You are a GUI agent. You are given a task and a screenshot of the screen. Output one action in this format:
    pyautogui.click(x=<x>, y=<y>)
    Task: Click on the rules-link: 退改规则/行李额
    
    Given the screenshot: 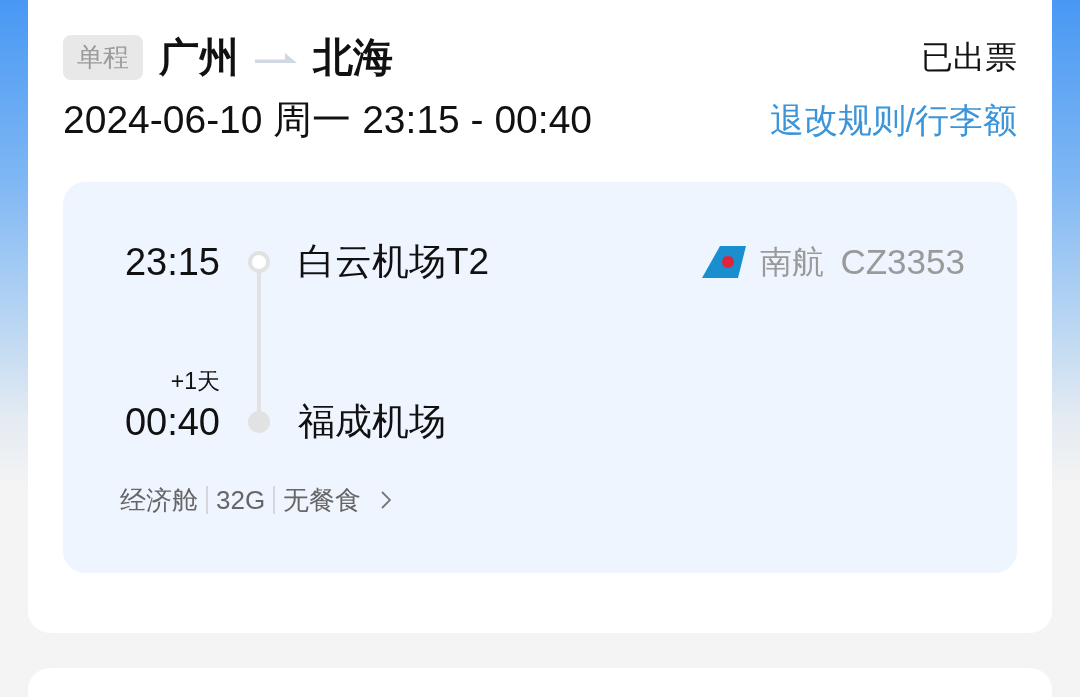 What is the action you would take?
    pyautogui.click(x=893, y=120)
    